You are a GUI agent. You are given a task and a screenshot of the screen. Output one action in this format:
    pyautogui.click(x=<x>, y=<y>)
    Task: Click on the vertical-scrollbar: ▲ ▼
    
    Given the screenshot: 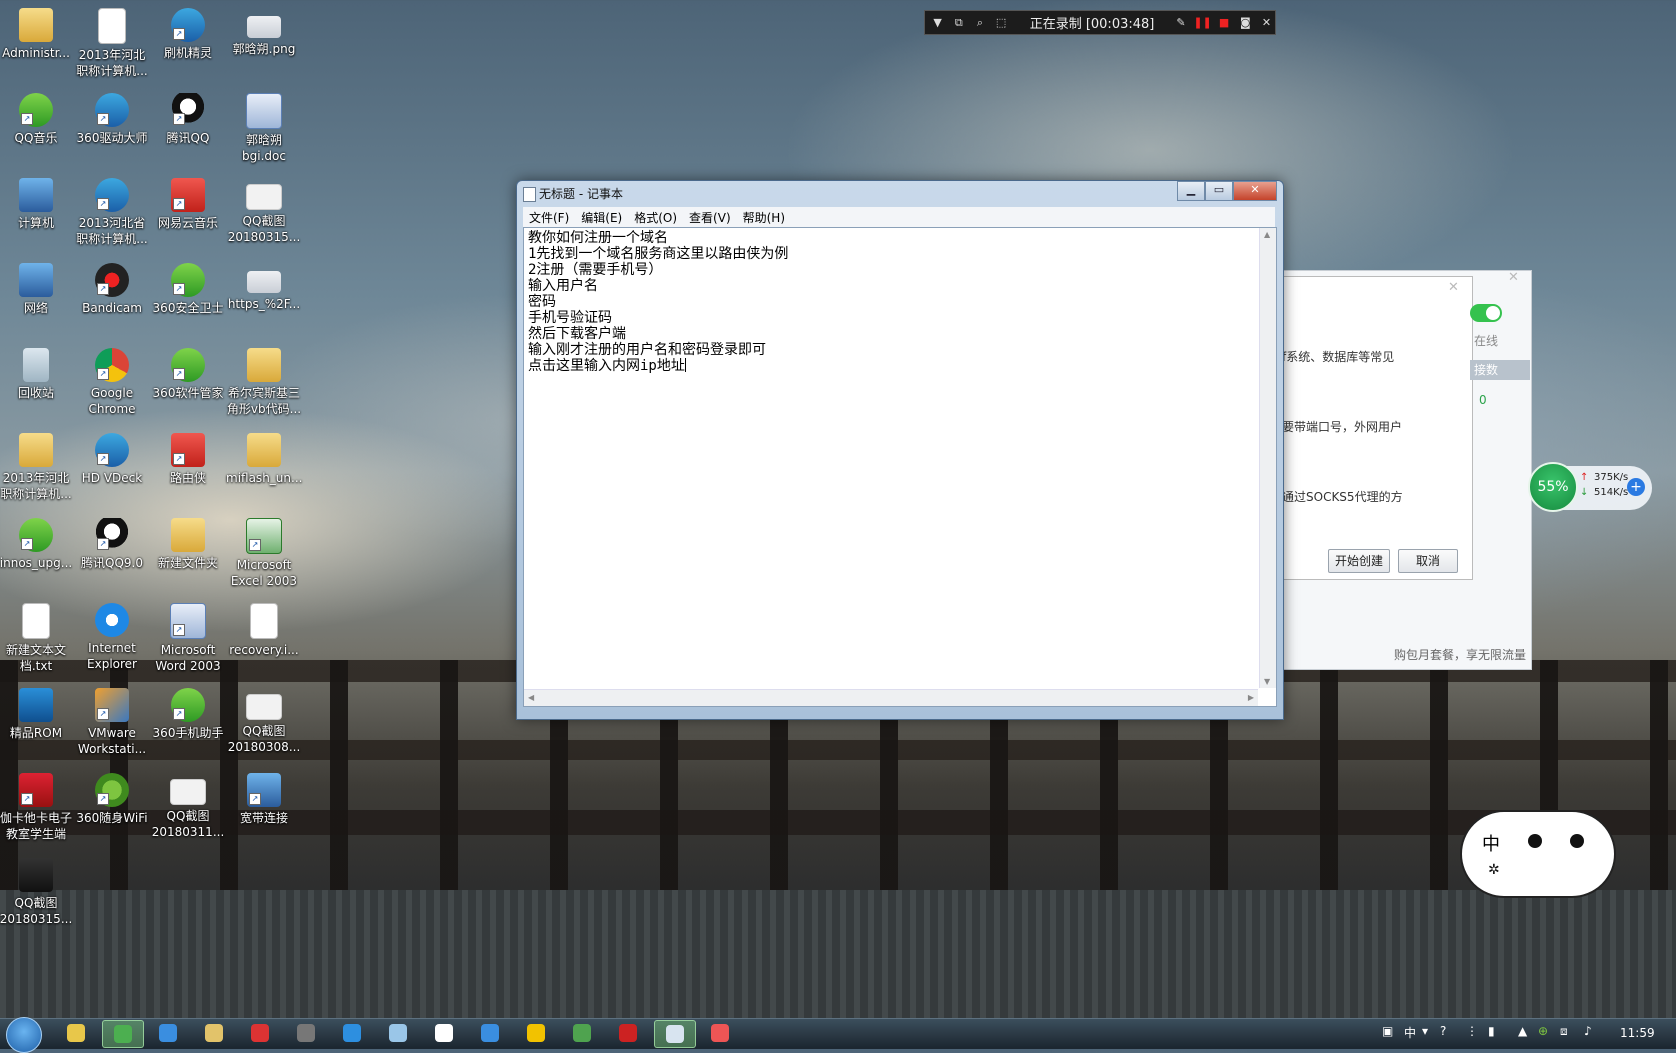 What is the action you would take?
    pyautogui.click(x=1267, y=458)
    